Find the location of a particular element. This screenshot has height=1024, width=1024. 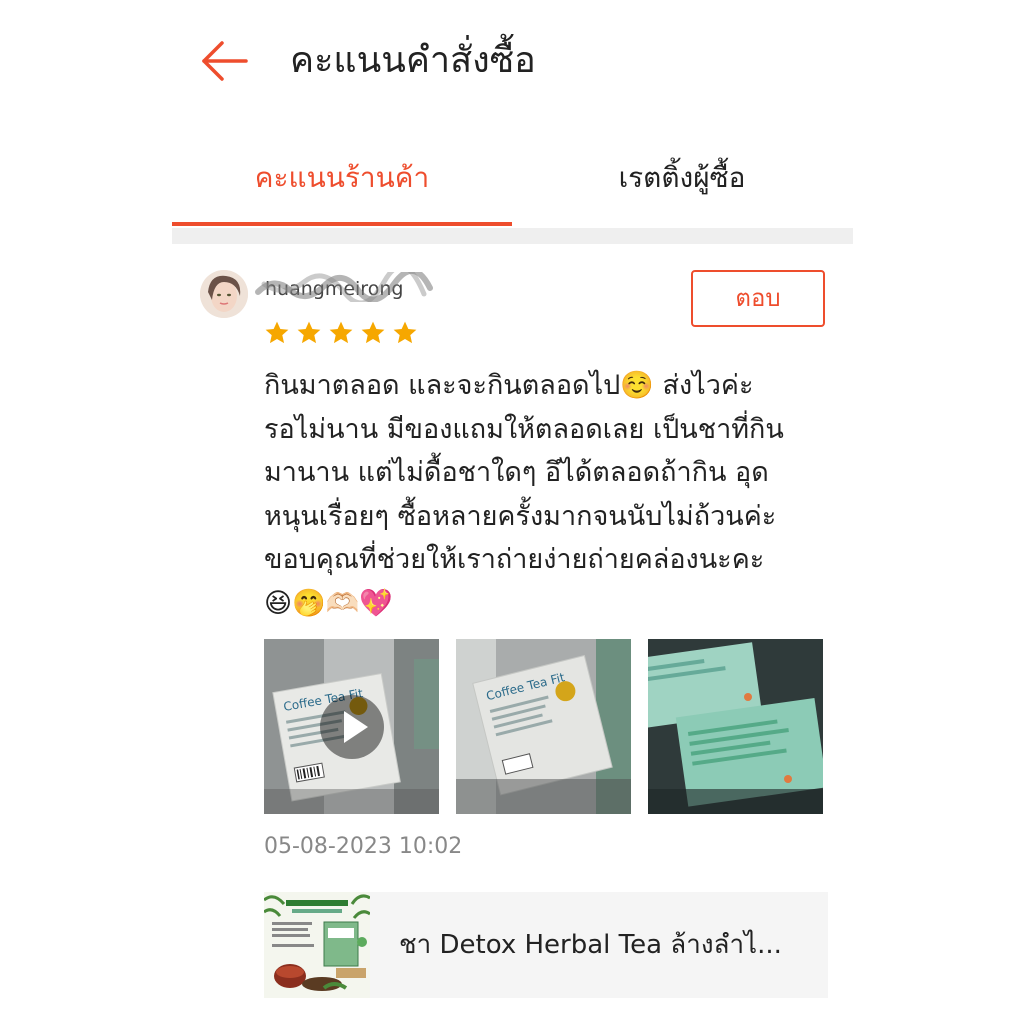

play-icon is located at coordinates (356, 727).